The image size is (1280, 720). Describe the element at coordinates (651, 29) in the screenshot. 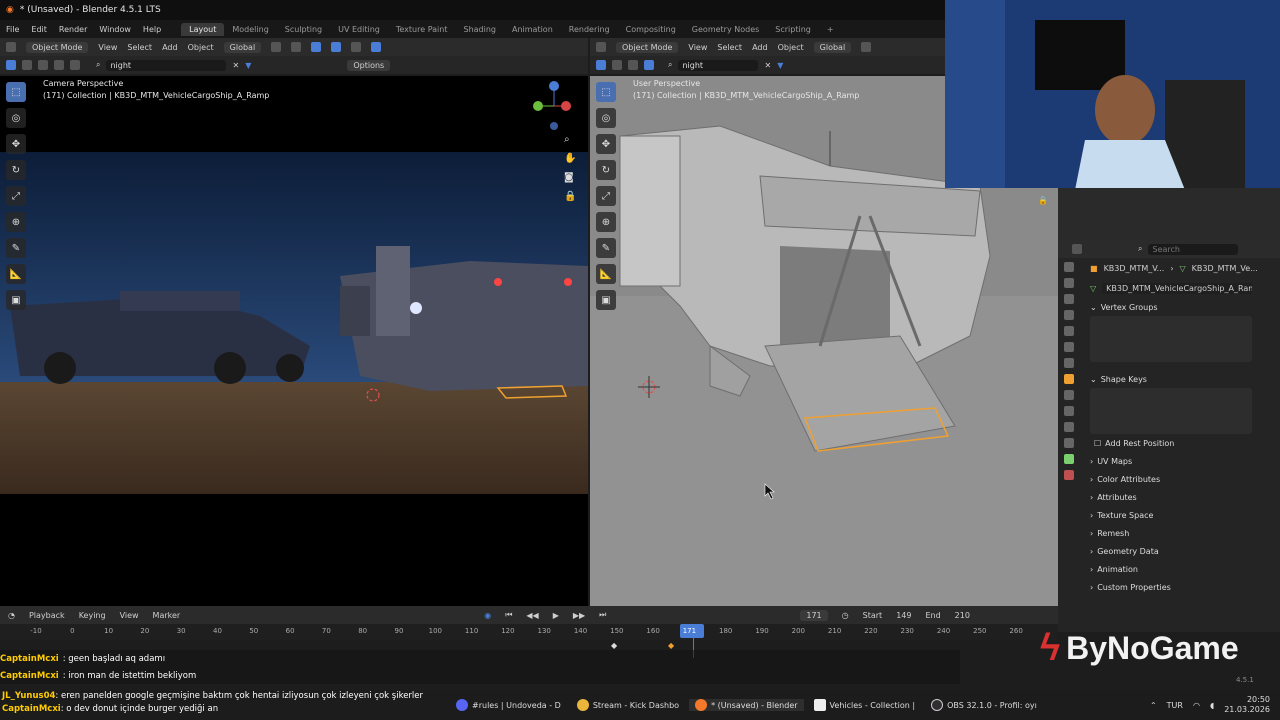

I see `tab-compositing: Compositing` at that location.